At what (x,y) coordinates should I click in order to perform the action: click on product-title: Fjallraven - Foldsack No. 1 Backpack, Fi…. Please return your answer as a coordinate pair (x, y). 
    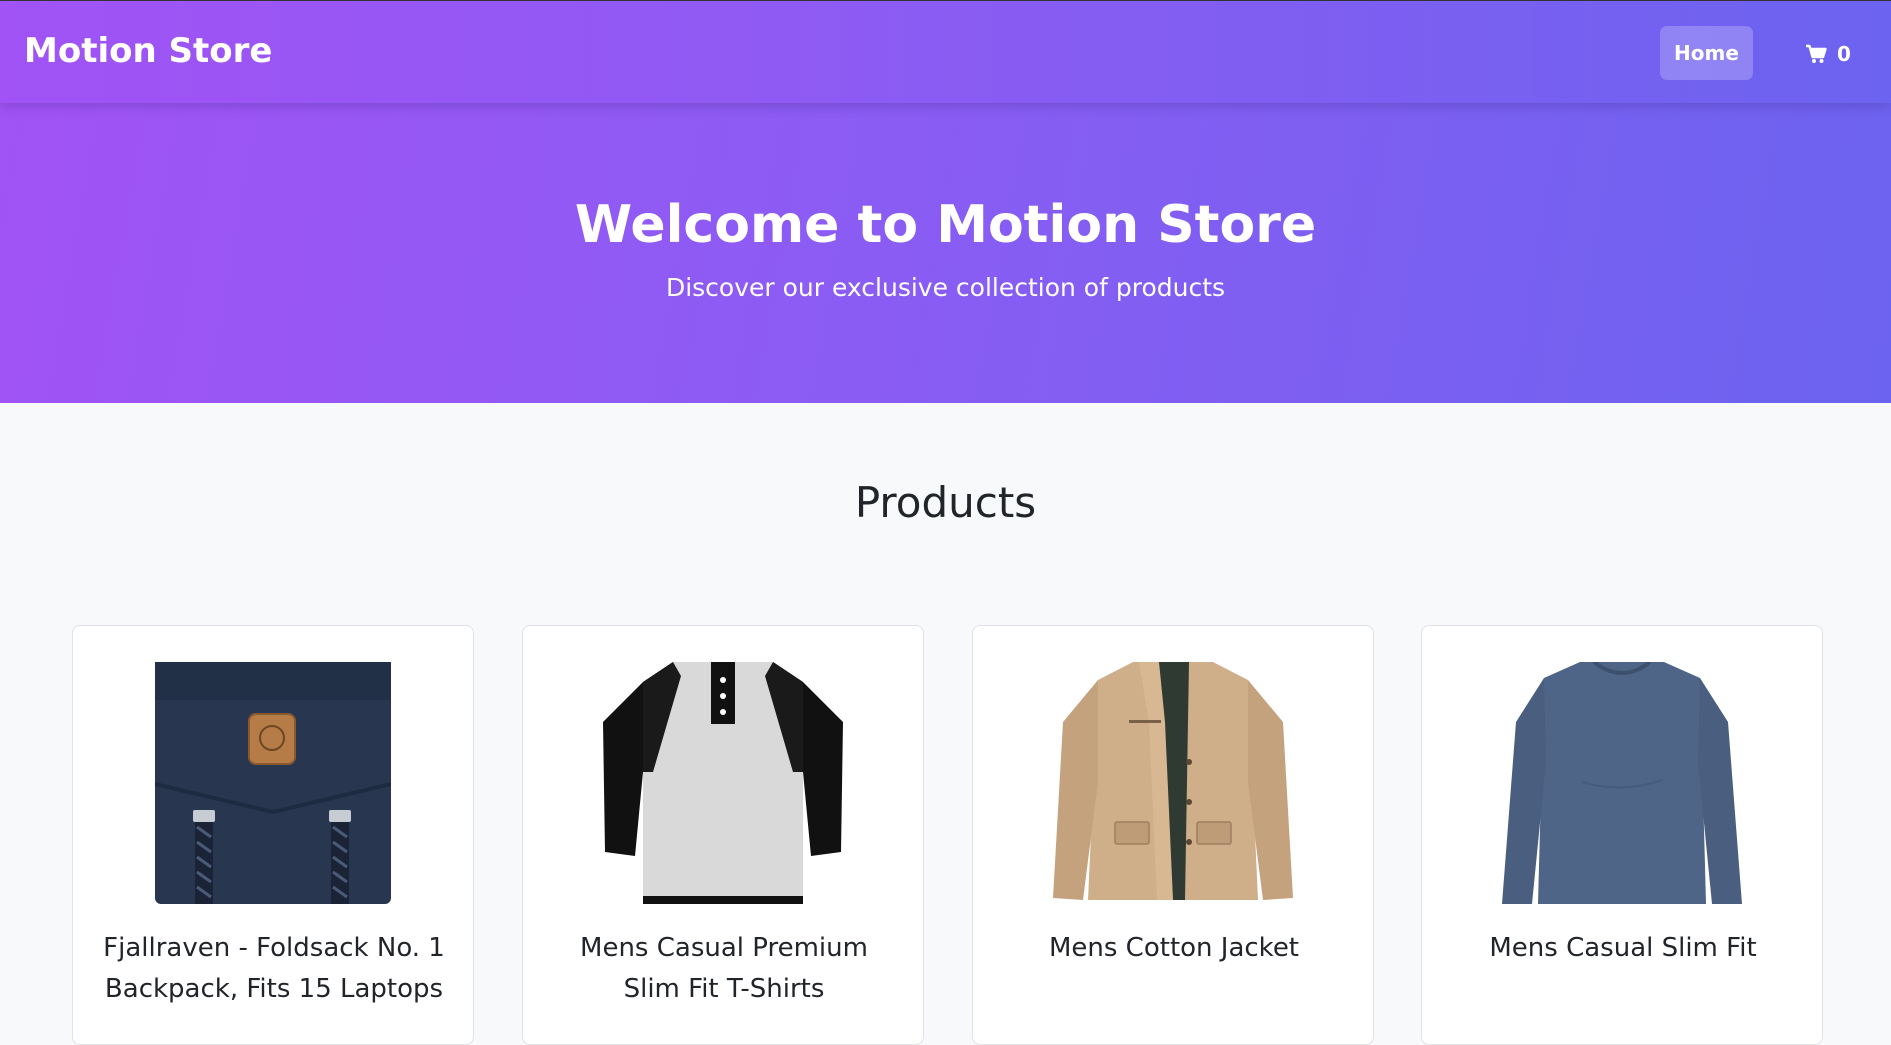
    Looking at the image, I should click on (274, 969).